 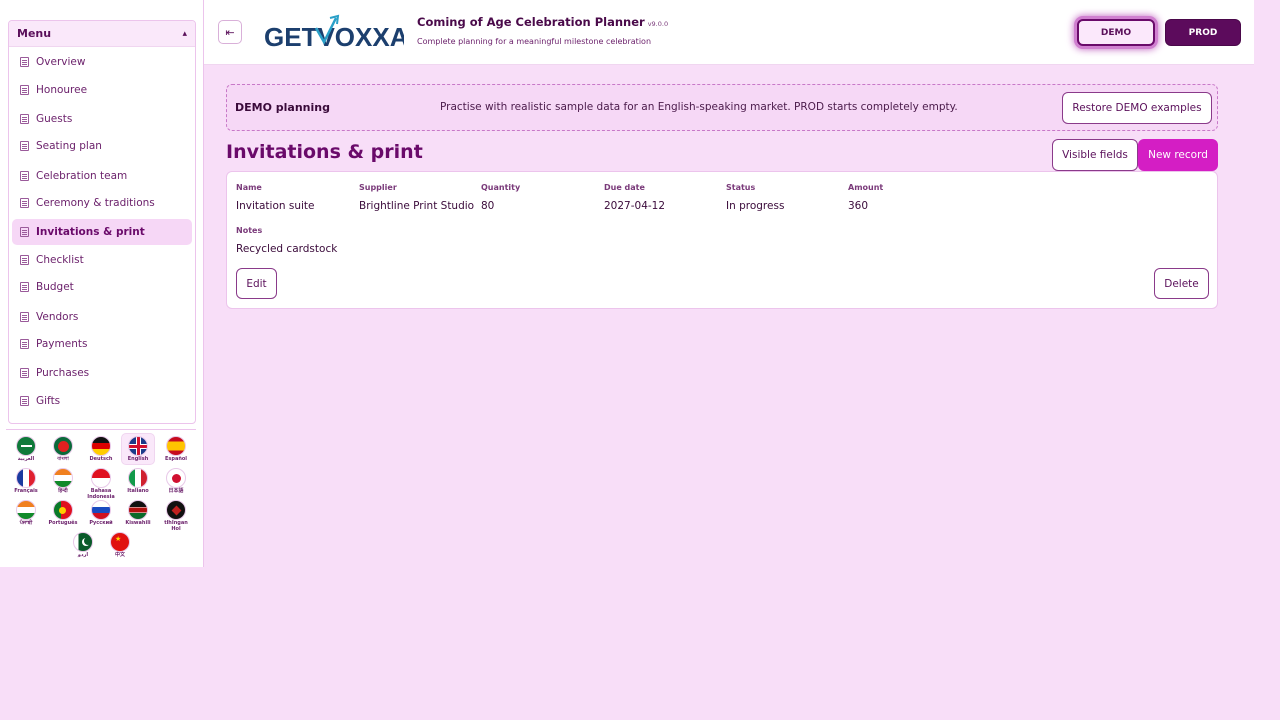 I want to click on field-label-due-date: Due date, so click(x=624, y=187).